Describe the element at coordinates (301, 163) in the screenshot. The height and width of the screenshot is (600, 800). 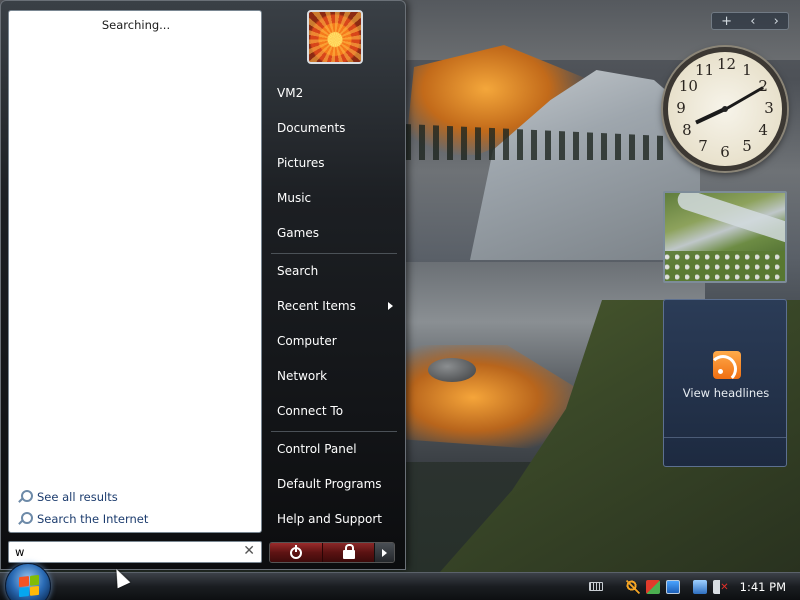
I see `menu-item-label: Pictures` at that location.